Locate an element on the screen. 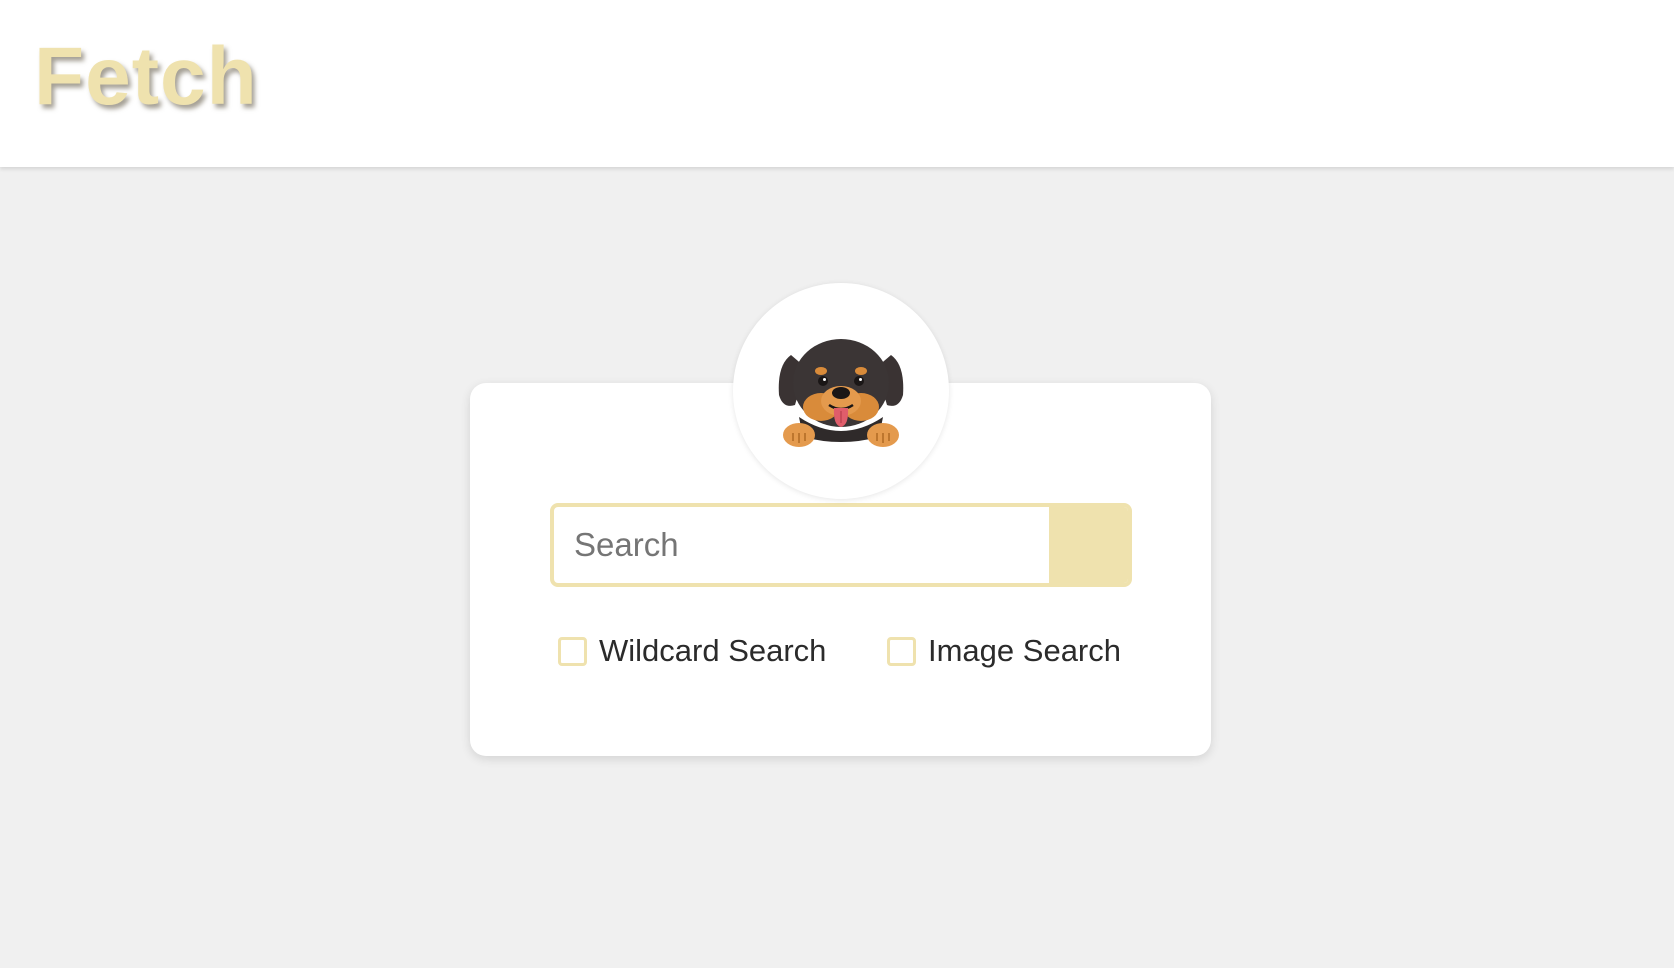 The height and width of the screenshot is (968, 1674). search-button is located at coordinates (1088, 545).